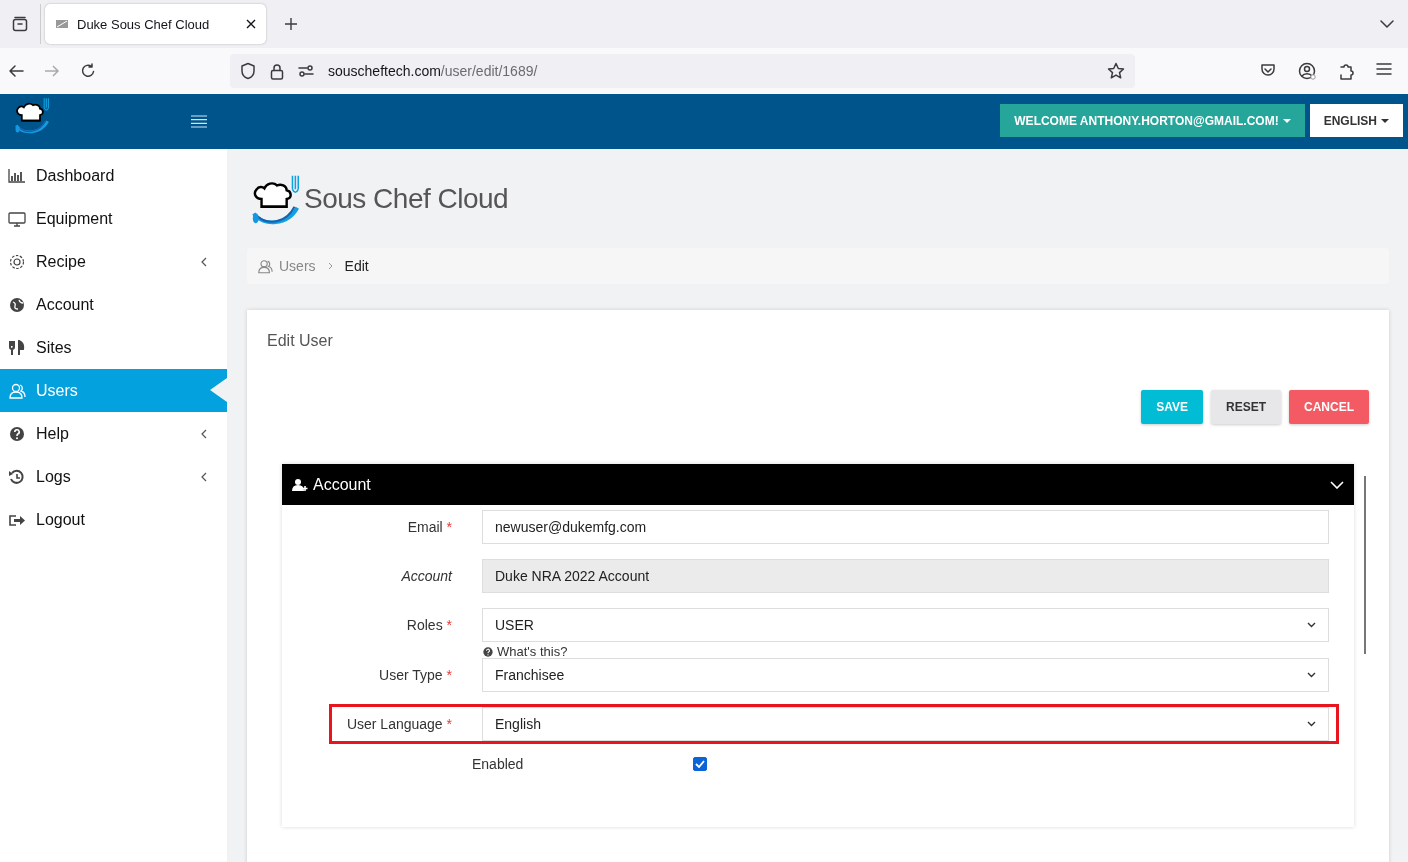 The height and width of the screenshot is (862, 1408). Describe the element at coordinates (88, 71) in the screenshot. I see `reload-icon` at that location.